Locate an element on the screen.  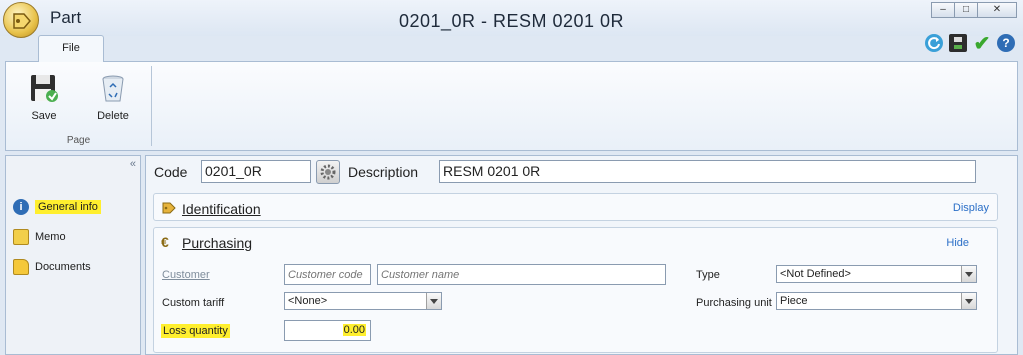
window-title: 0201_0R - RESM 0201 0R is located at coordinates (511, 21).